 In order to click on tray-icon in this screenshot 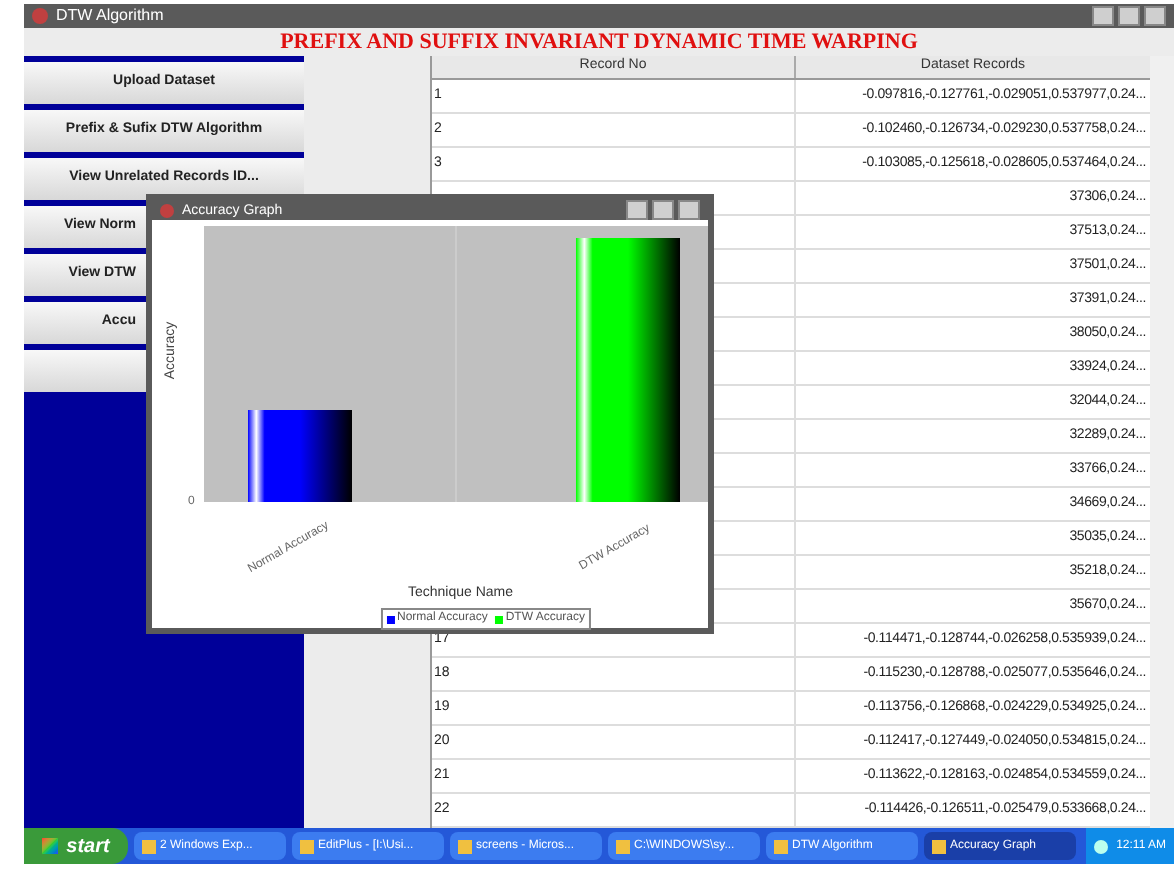, I will do `click(1101, 846)`.